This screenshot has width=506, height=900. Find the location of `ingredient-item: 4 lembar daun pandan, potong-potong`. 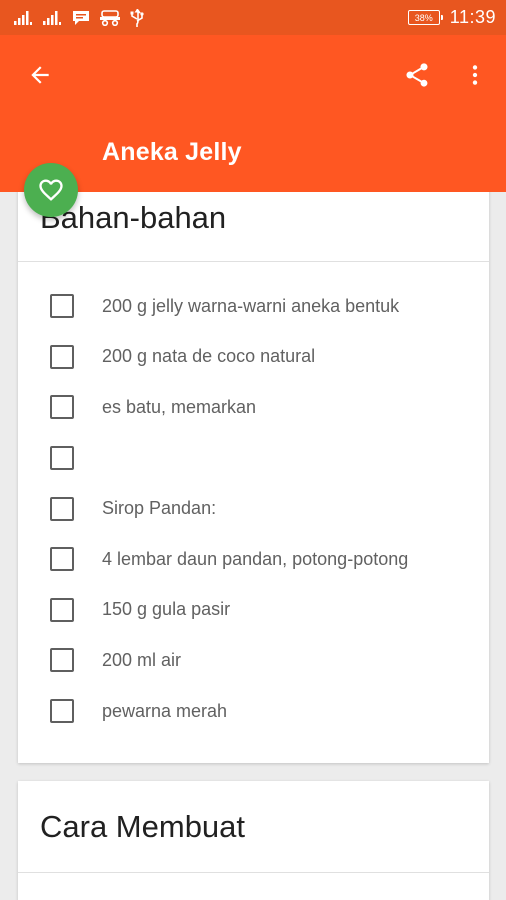

ingredient-item: 4 lembar daun pandan, potong-potong is located at coordinates (253, 559).